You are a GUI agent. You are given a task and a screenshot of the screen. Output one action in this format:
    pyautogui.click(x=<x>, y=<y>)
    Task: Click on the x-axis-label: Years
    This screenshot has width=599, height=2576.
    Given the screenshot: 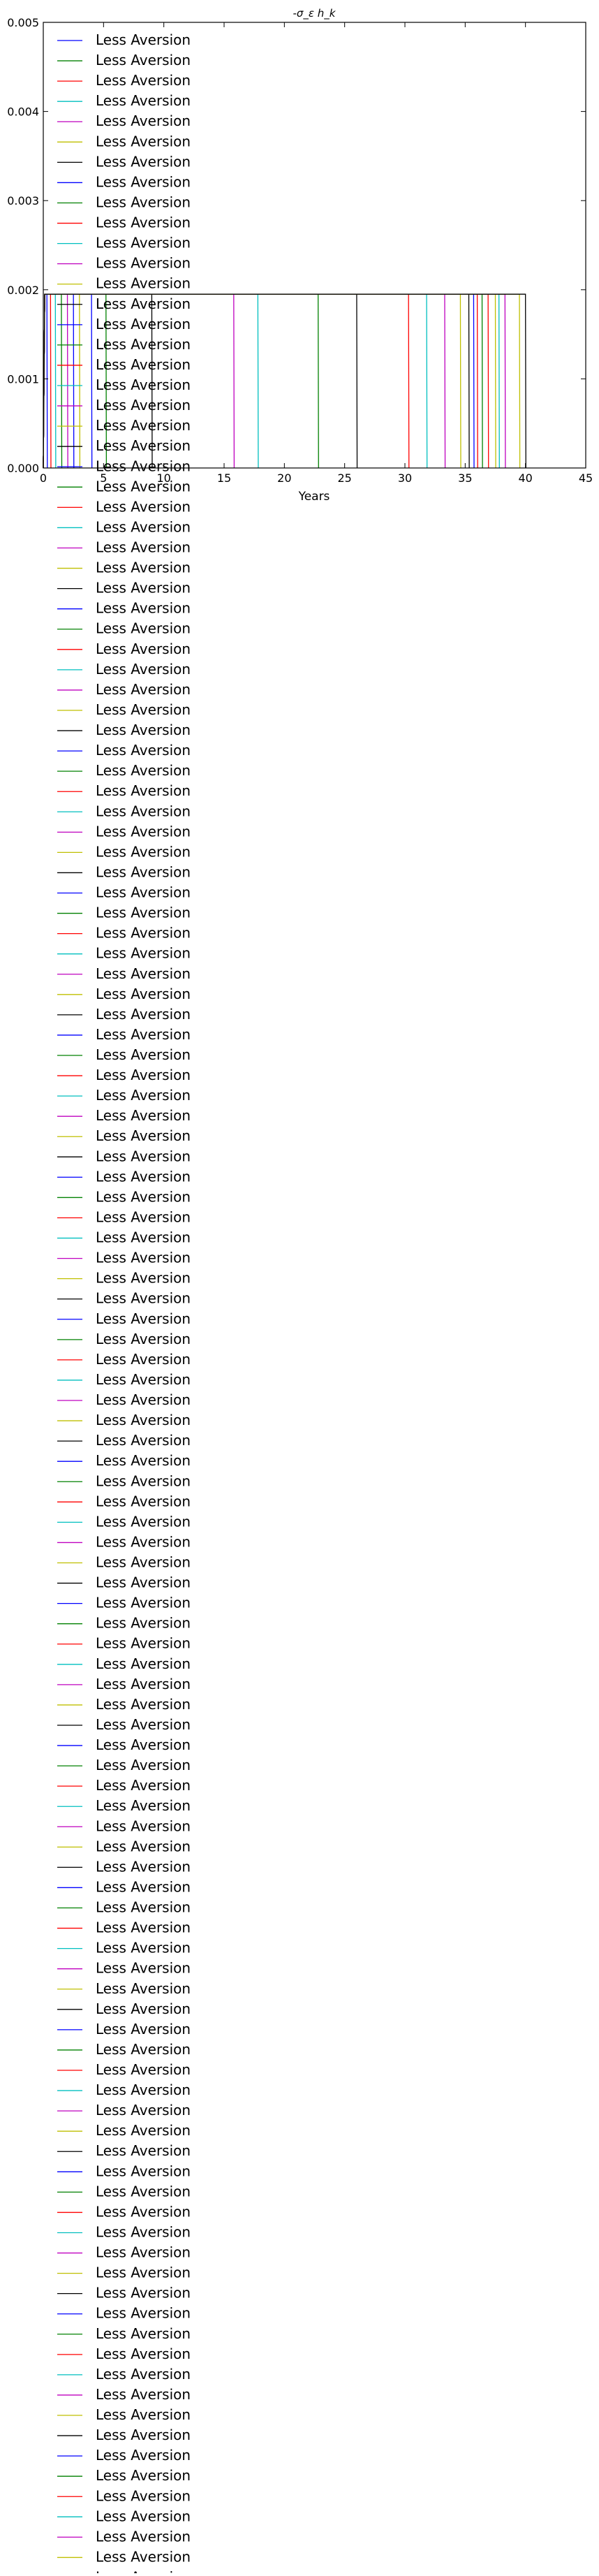 What is the action you would take?
    pyautogui.click(x=314, y=497)
    